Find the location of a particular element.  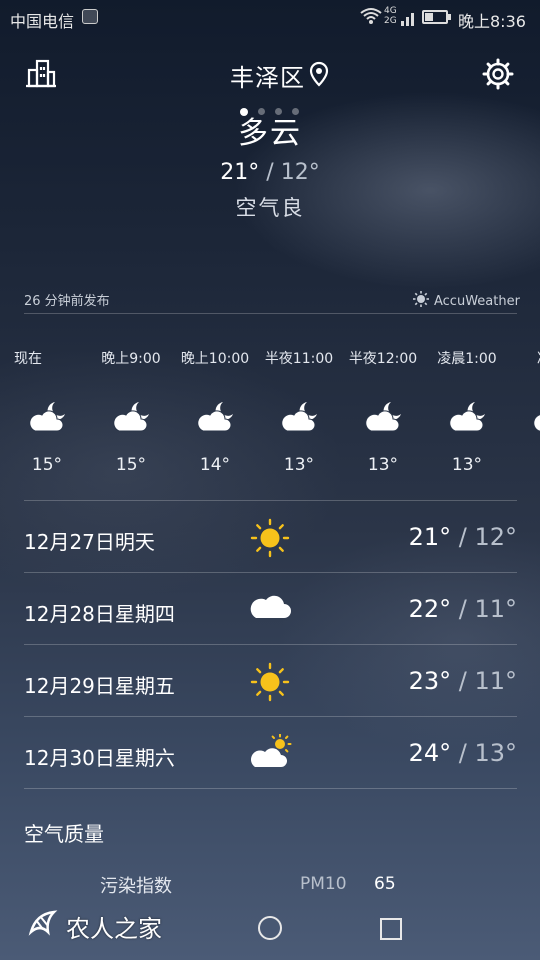

daily-low: 12° is located at coordinates (495, 537).